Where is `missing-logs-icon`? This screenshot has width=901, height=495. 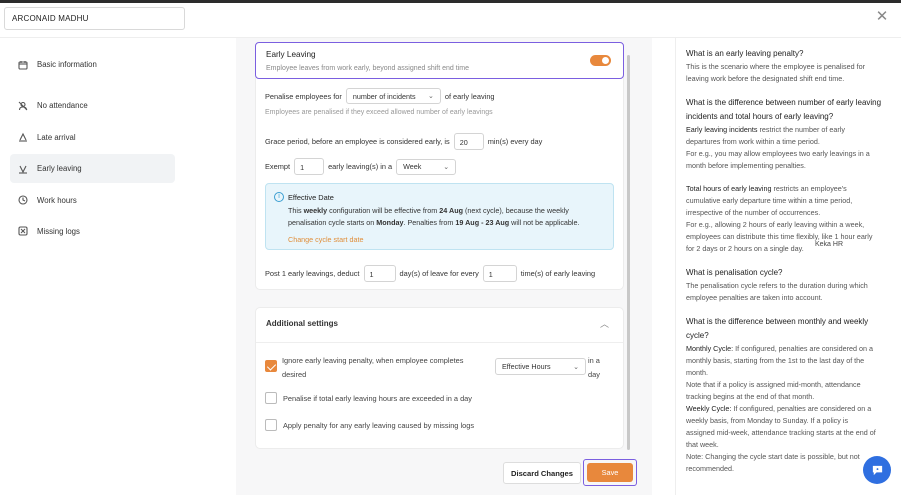 missing-logs-icon is located at coordinates (23, 231).